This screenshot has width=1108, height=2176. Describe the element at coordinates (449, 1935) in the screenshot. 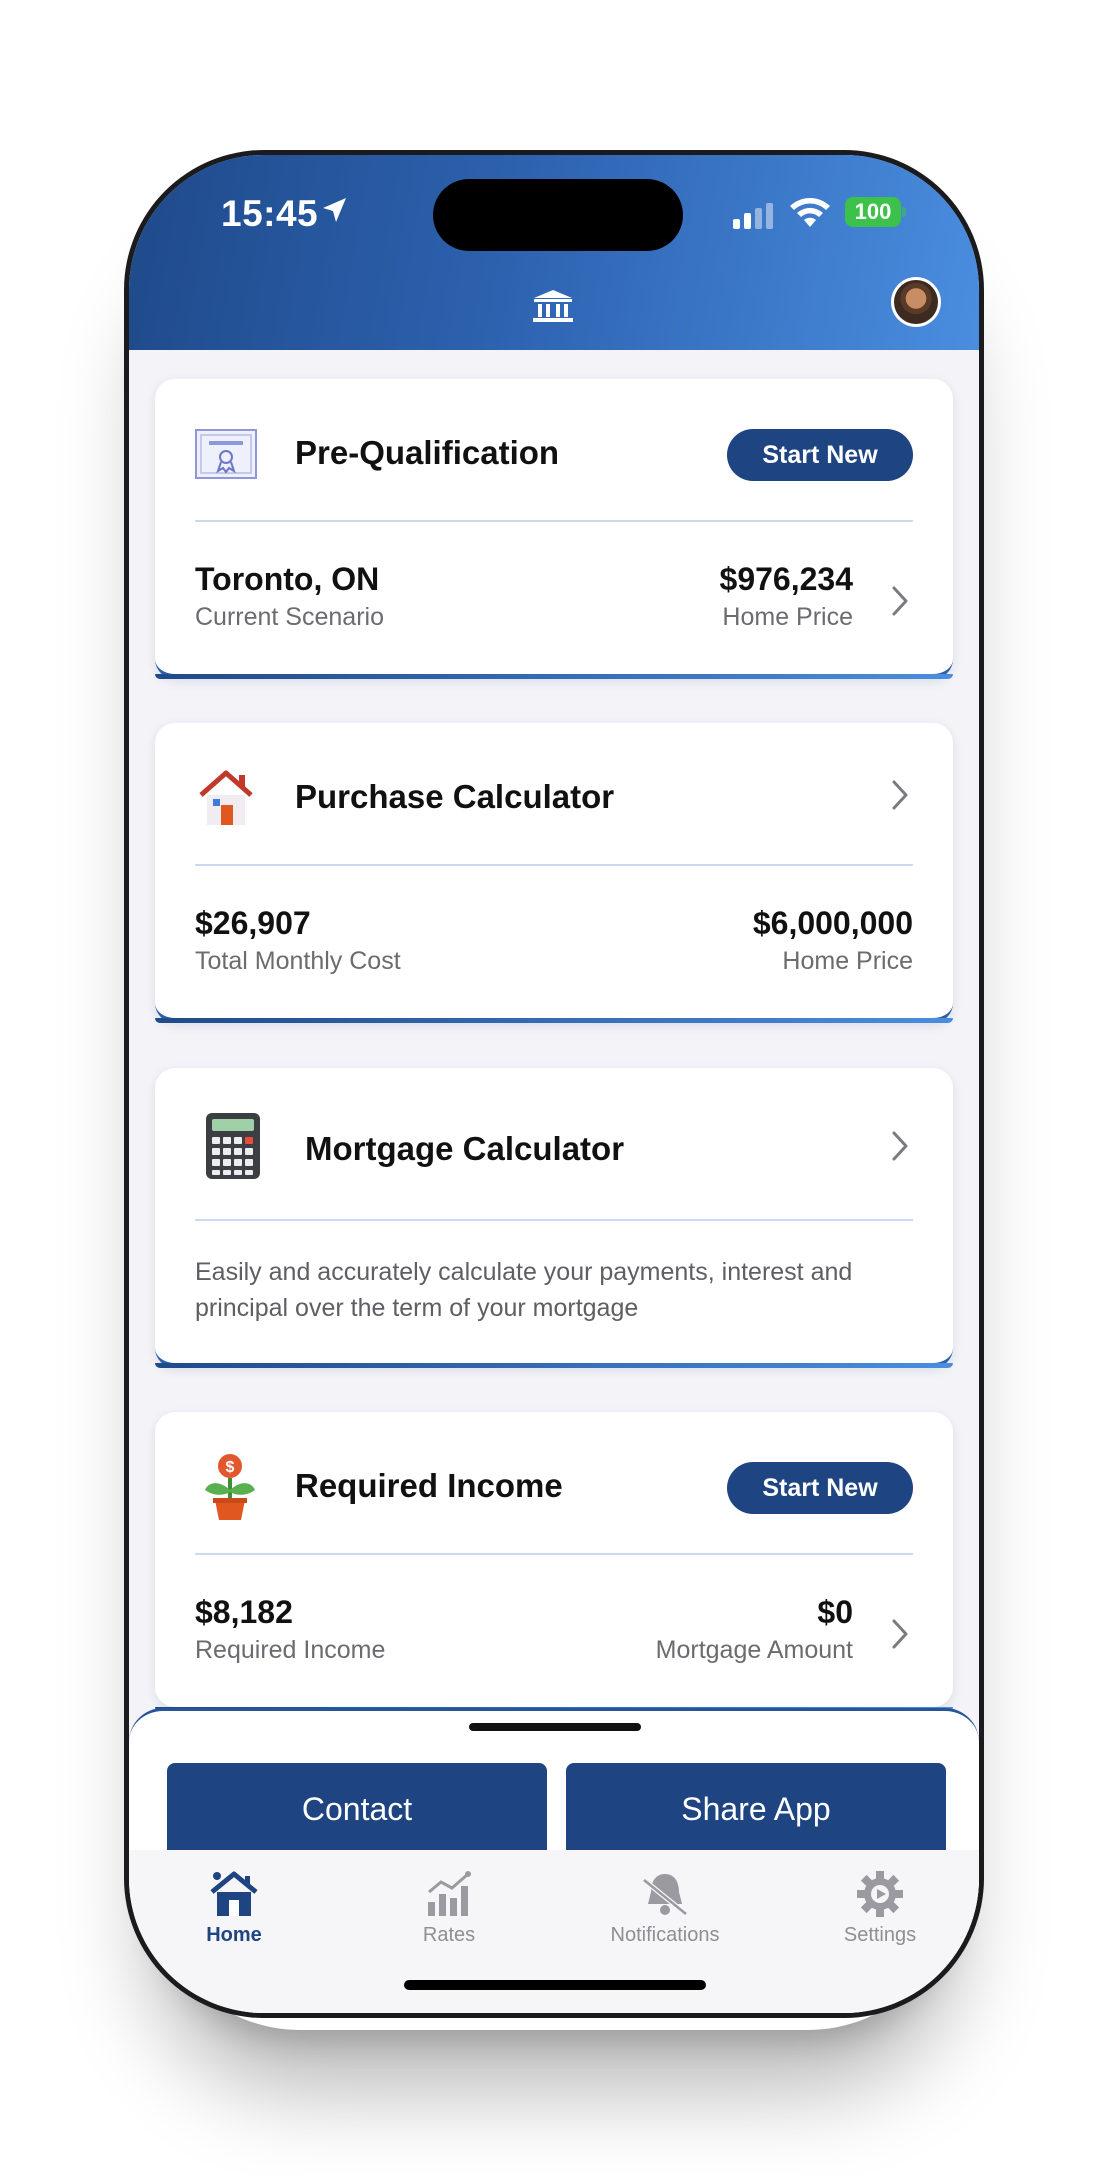

I see `tab-rates-label: Rates` at that location.